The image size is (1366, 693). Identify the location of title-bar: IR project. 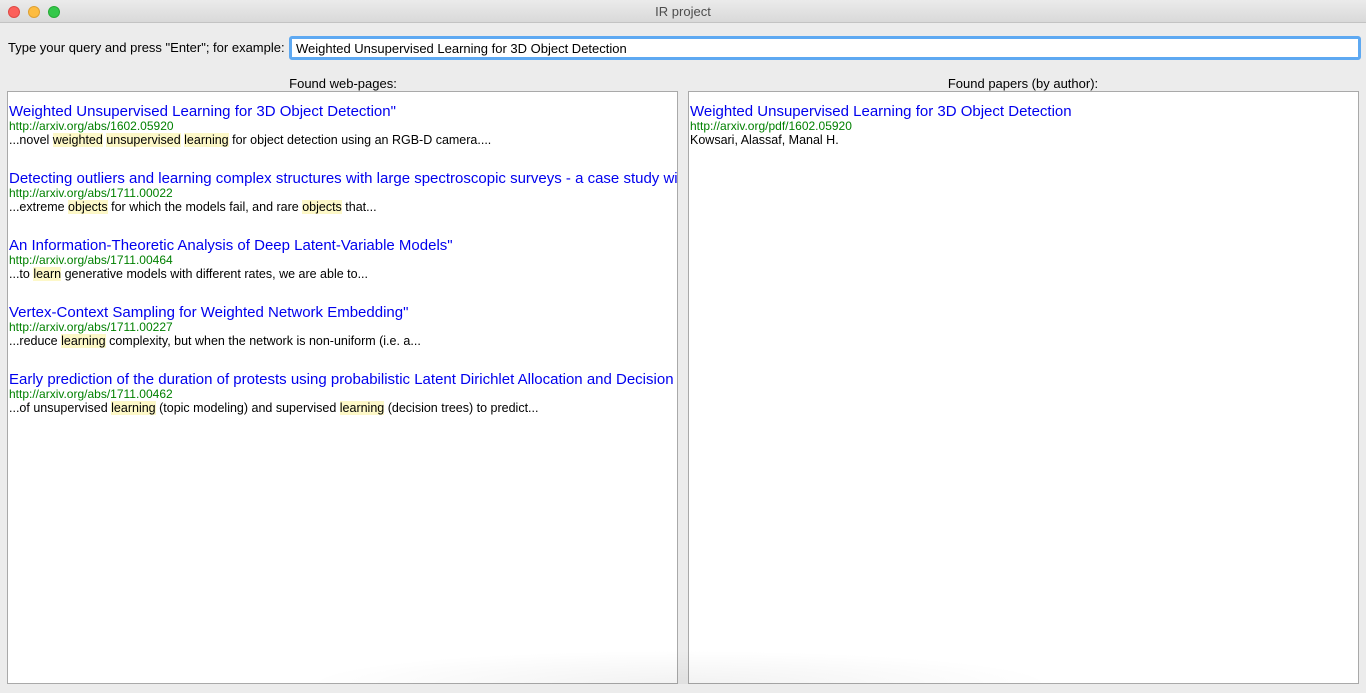
(683, 11).